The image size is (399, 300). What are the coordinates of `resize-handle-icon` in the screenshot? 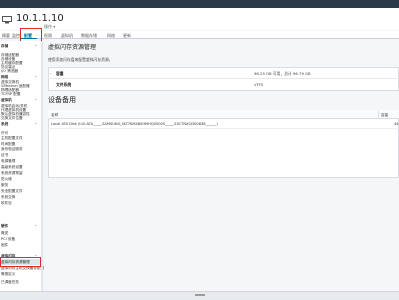 It's located at (200, 295).